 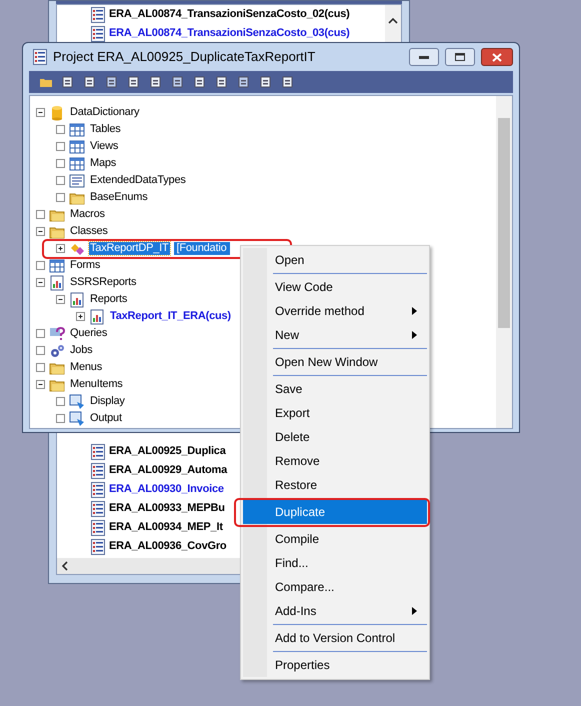 What do you see at coordinates (103, 163) in the screenshot?
I see `tree-item: Maps` at bounding box center [103, 163].